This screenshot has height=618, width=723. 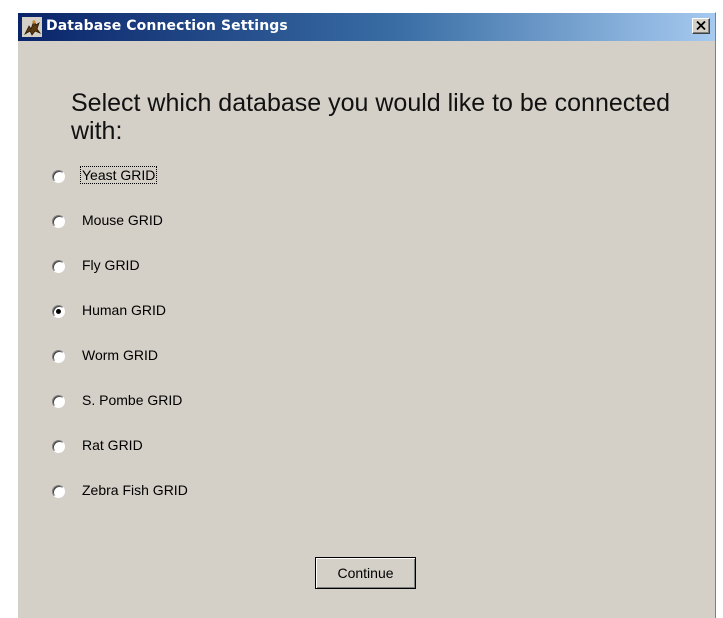 I want to click on window-title: Database Connection Settings, so click(x=167, y=26).